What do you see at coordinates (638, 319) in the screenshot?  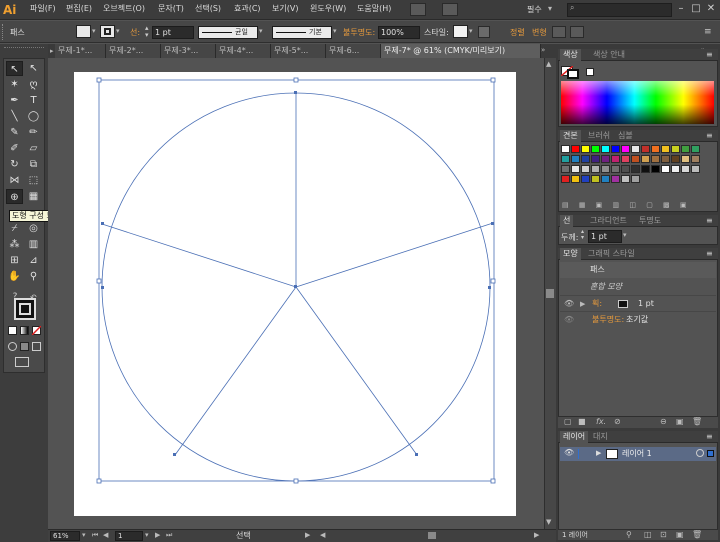 I see `appearance-opacity-row: 👁 불투명도: 초기값` at bounding box center [638, 319].